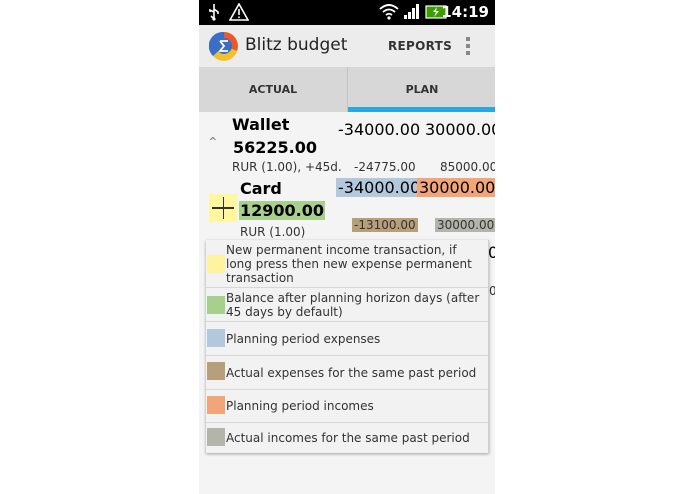 Image resolution: width=695 pixels, height=494 pixels. What do you see at coordinates (300, 406) in the screenshot?
I see `legend-text: Planning period incomes` at bounding box center [300, 406].